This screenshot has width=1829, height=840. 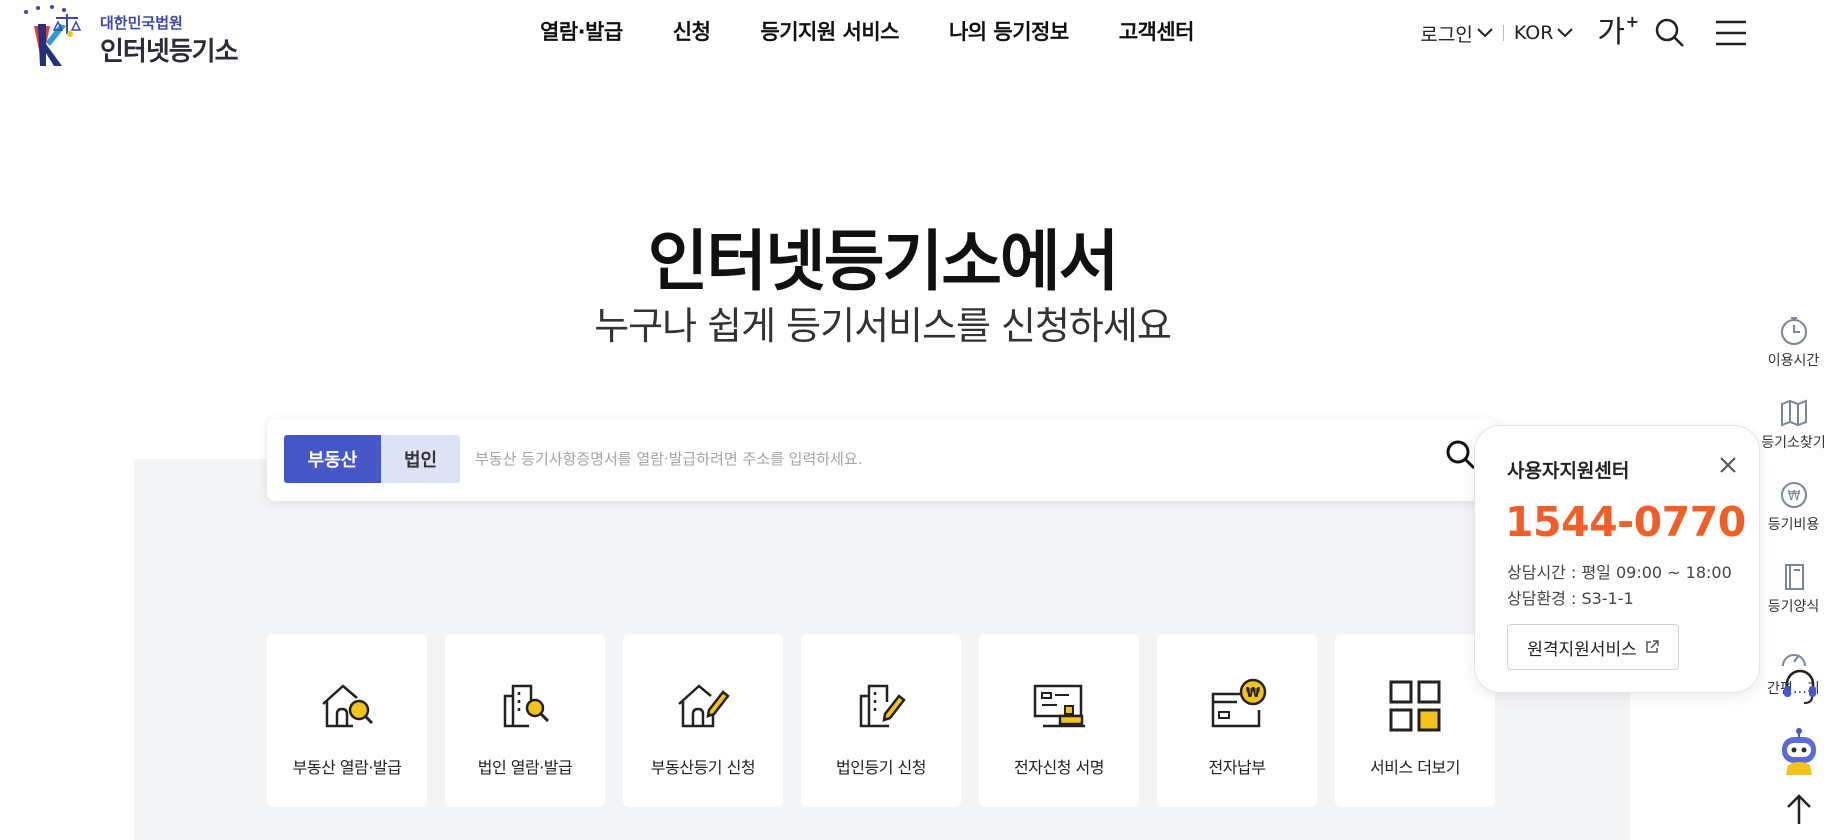 I want to click on hero-title: 인터넷등기소에서, so click(x=883, y=261).